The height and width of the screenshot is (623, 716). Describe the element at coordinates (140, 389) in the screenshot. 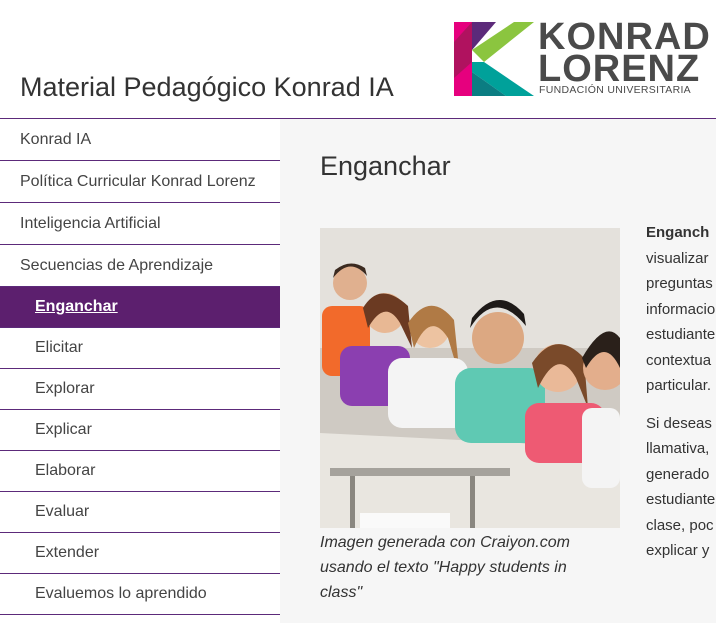

I see `sidebar-item-explorar: Explorar` at that location.